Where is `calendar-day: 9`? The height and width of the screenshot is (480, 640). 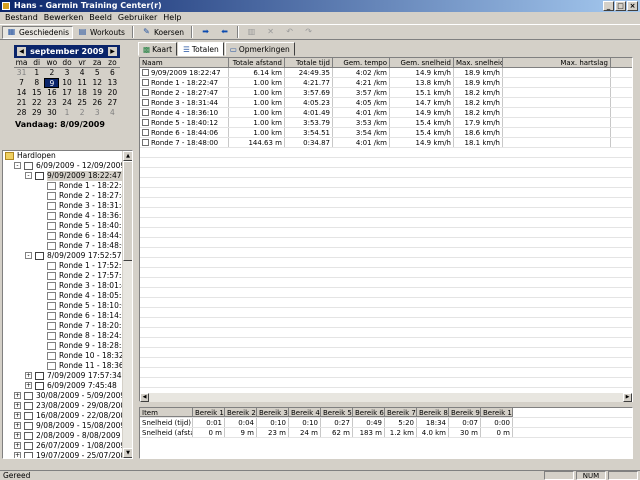 calendar-day: 9 is located at coordinates (52, 83).